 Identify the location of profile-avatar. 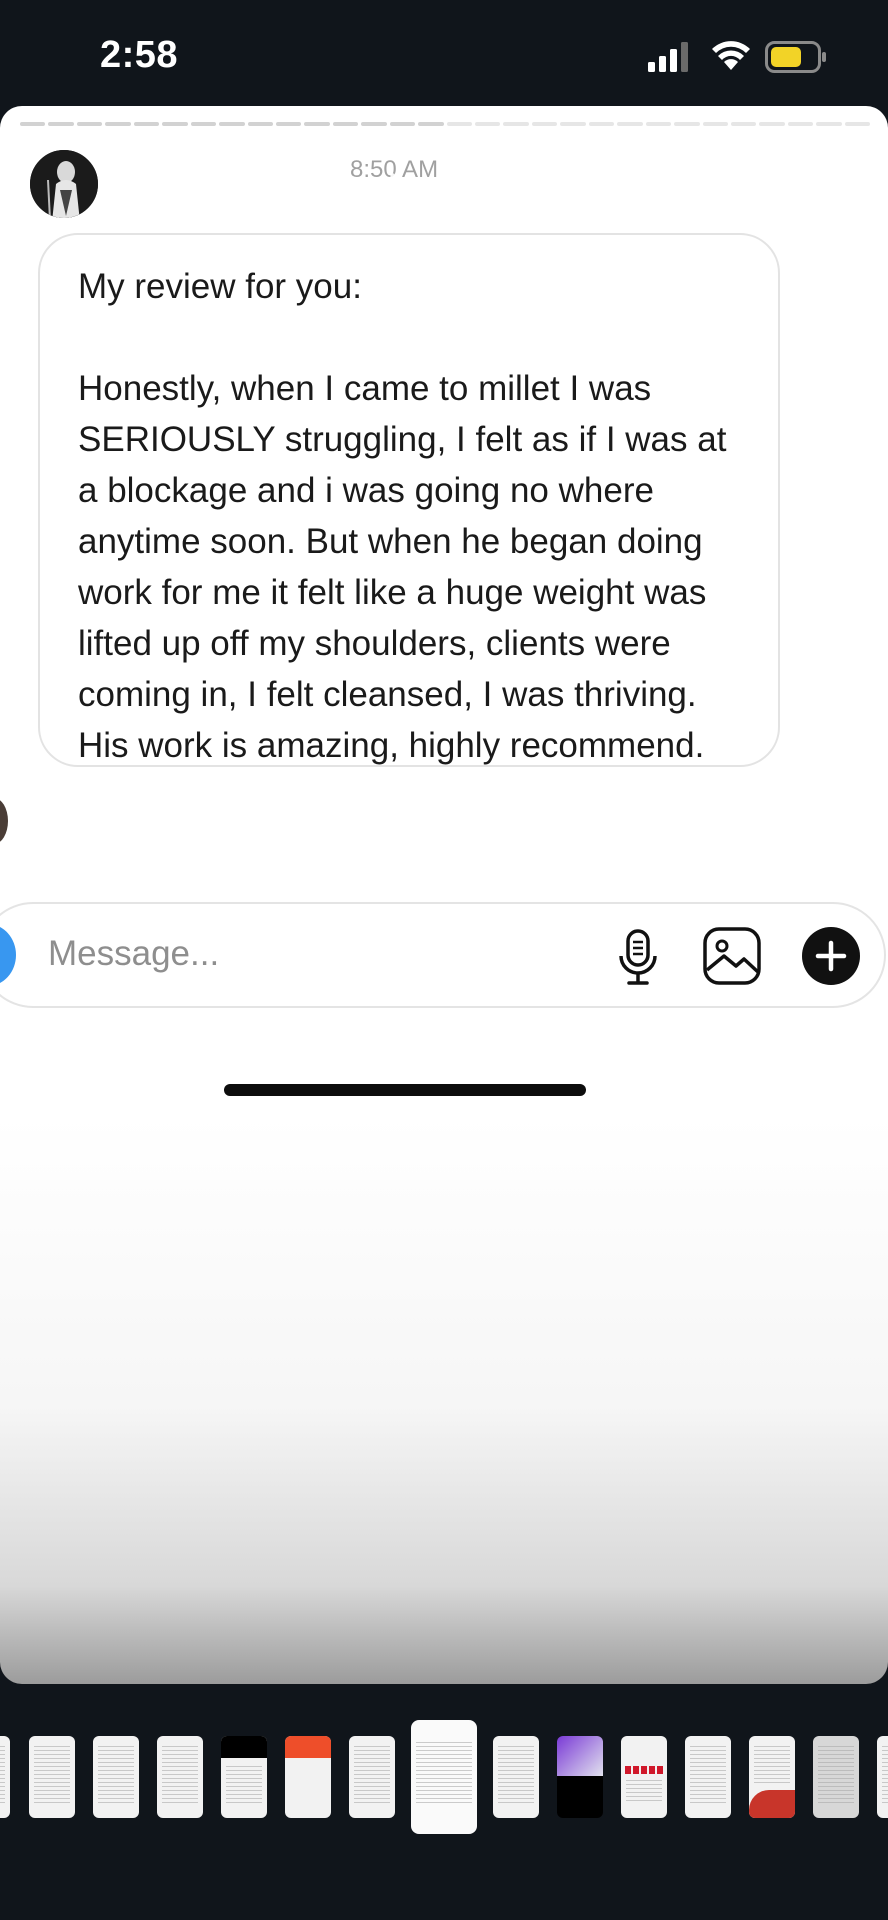
(64, 184).